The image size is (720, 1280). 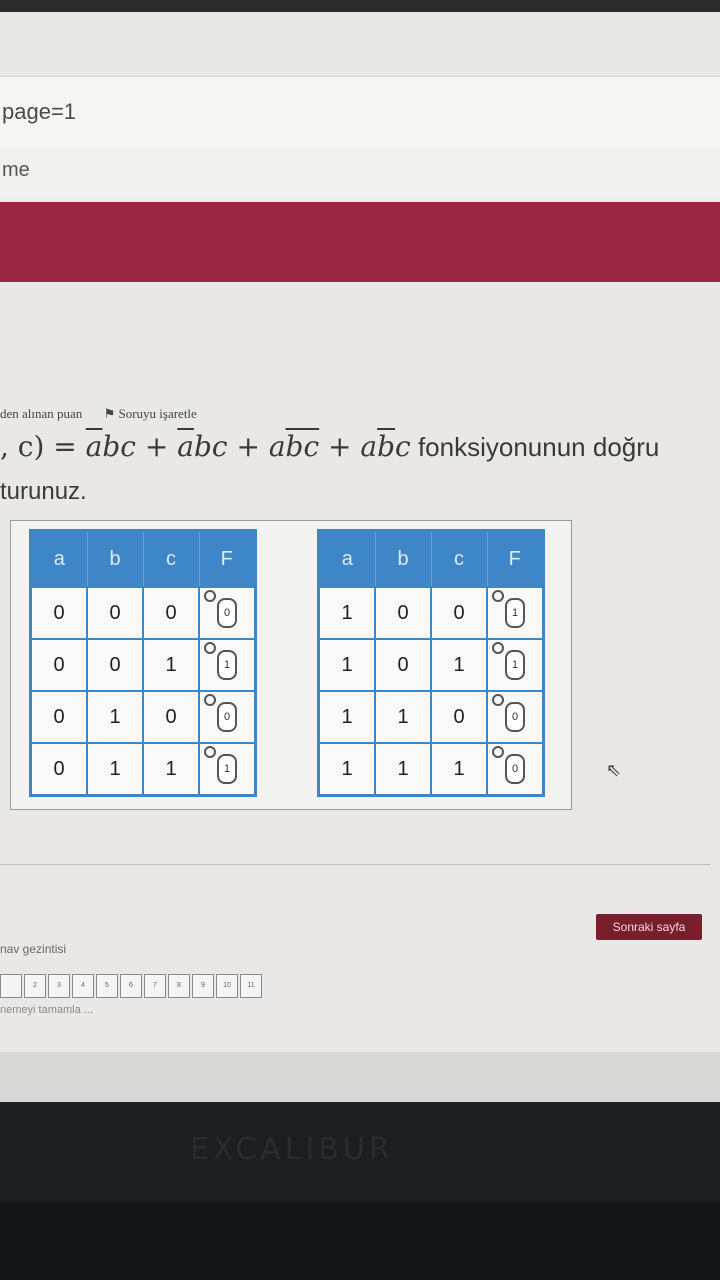 What do you see at coordinates (227, 986) in the screenshot?
I see `nav-page-box: 10` at bounding box center [227, 986].